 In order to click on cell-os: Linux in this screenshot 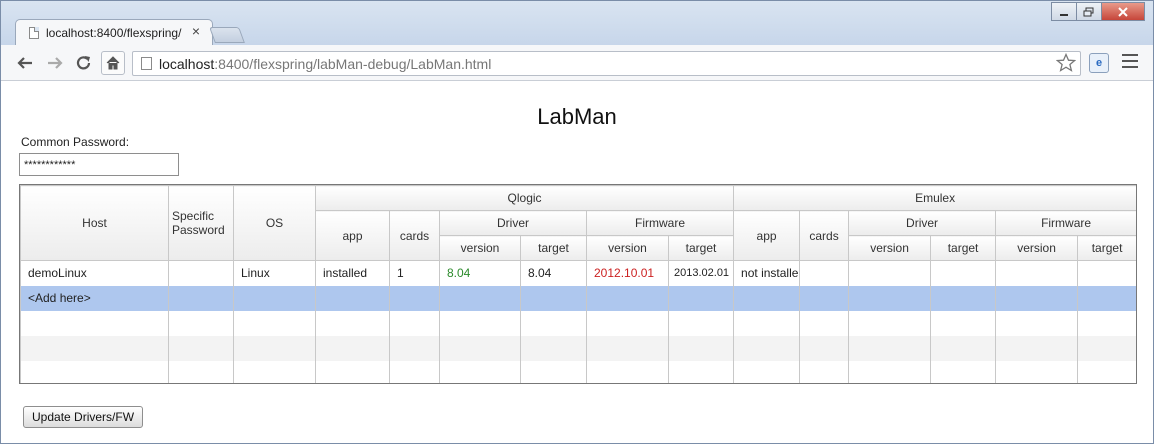, I will do `click(274, 273)`.